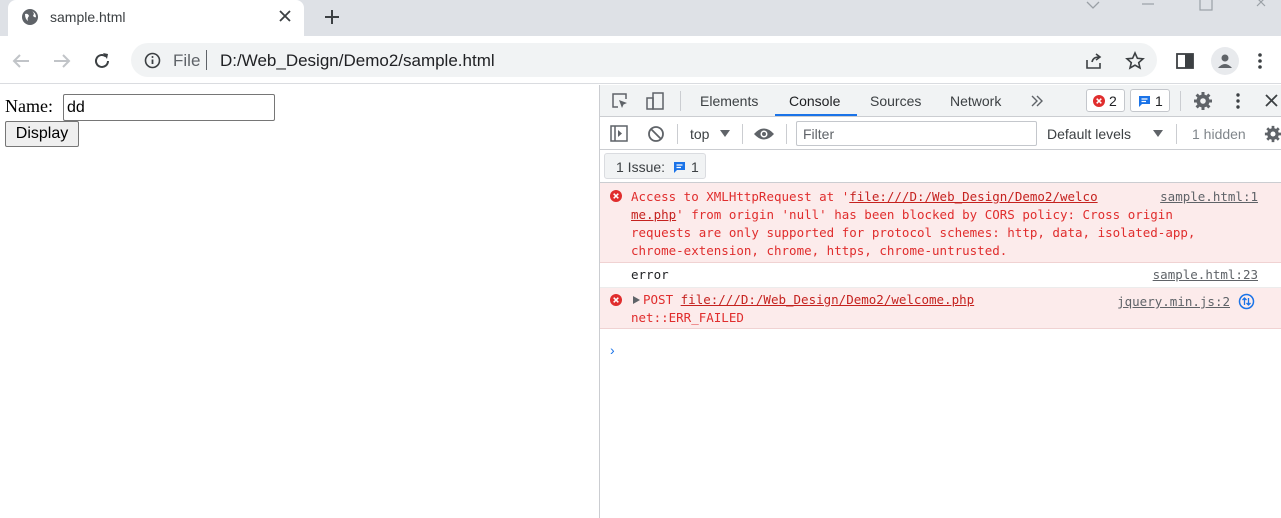 Image resolution: width=1281 pixels, height=518 pixels. I want to click on forward-icon, so click(62, 61).